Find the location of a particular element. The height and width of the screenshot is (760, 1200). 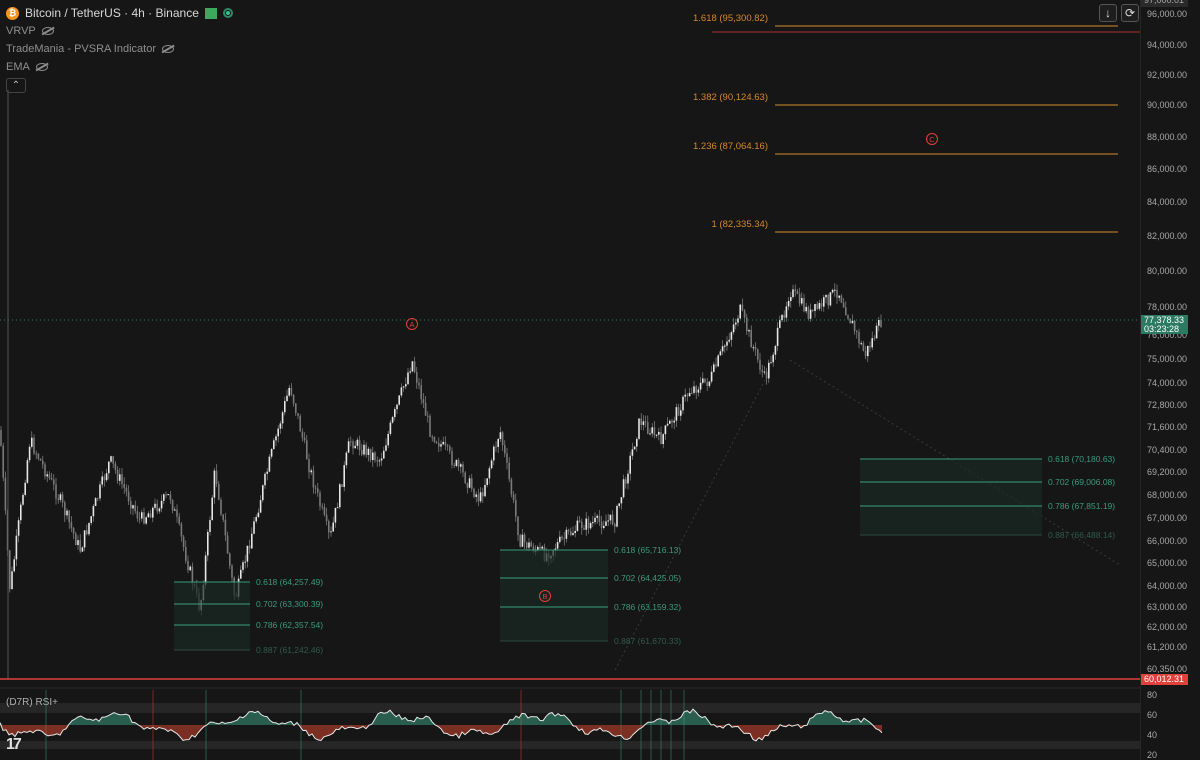

flag-icon is located at coordinates (210, 13).